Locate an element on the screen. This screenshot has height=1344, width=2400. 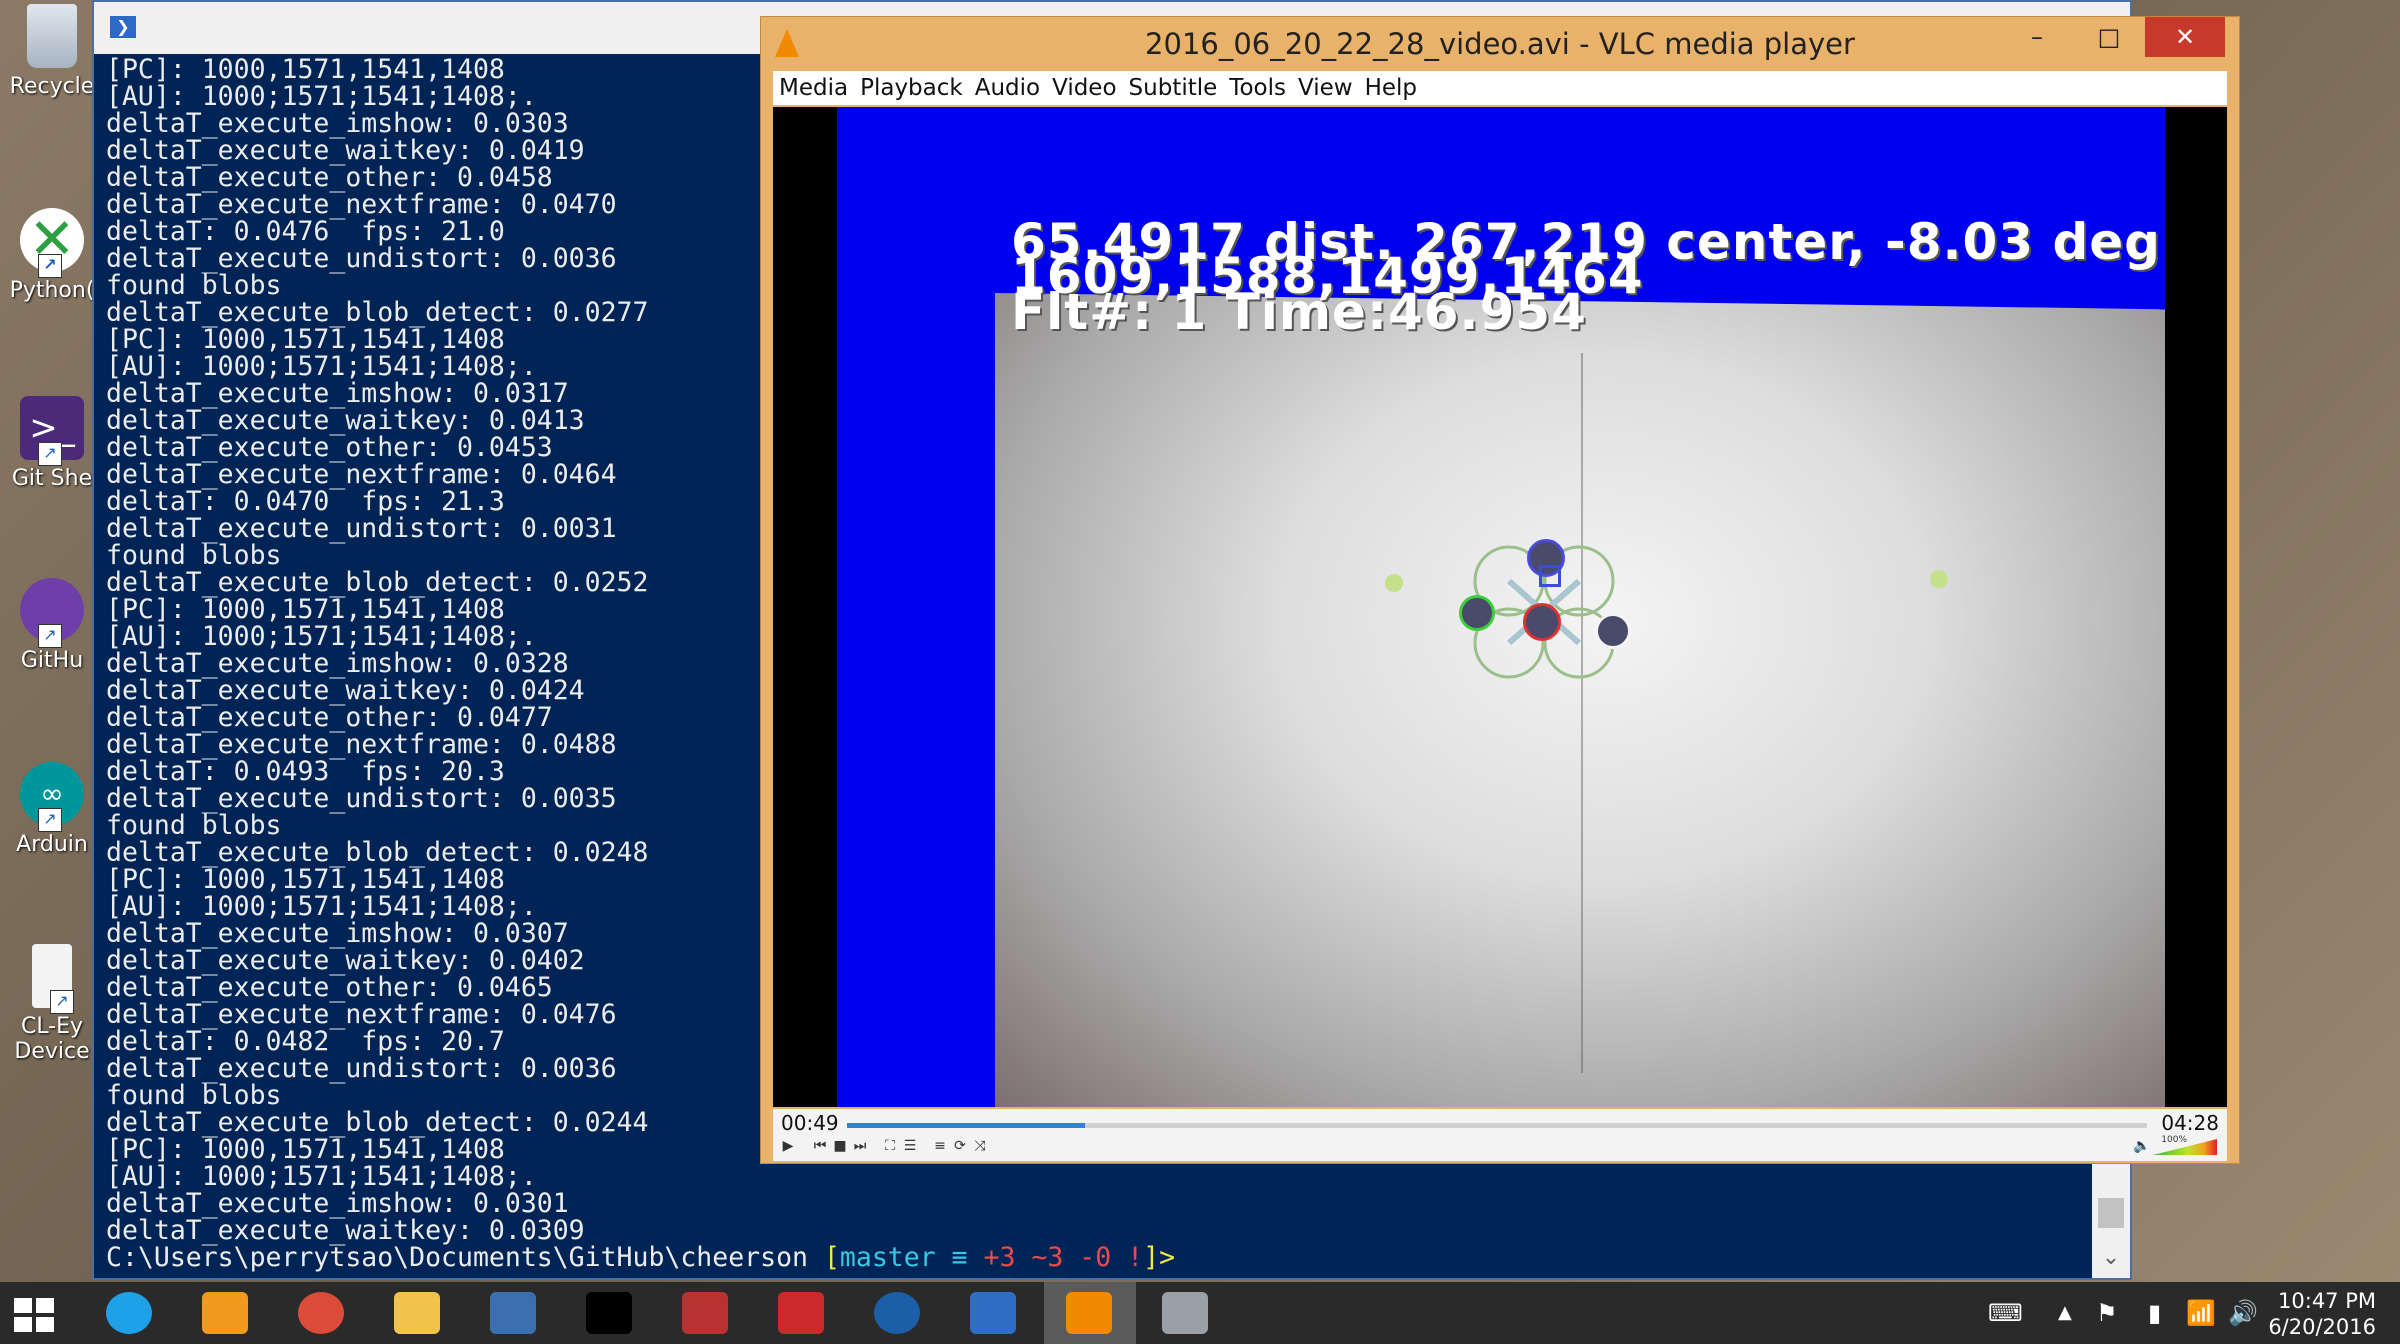
menu-tools: Tools is located at coordinates (1257, 88).